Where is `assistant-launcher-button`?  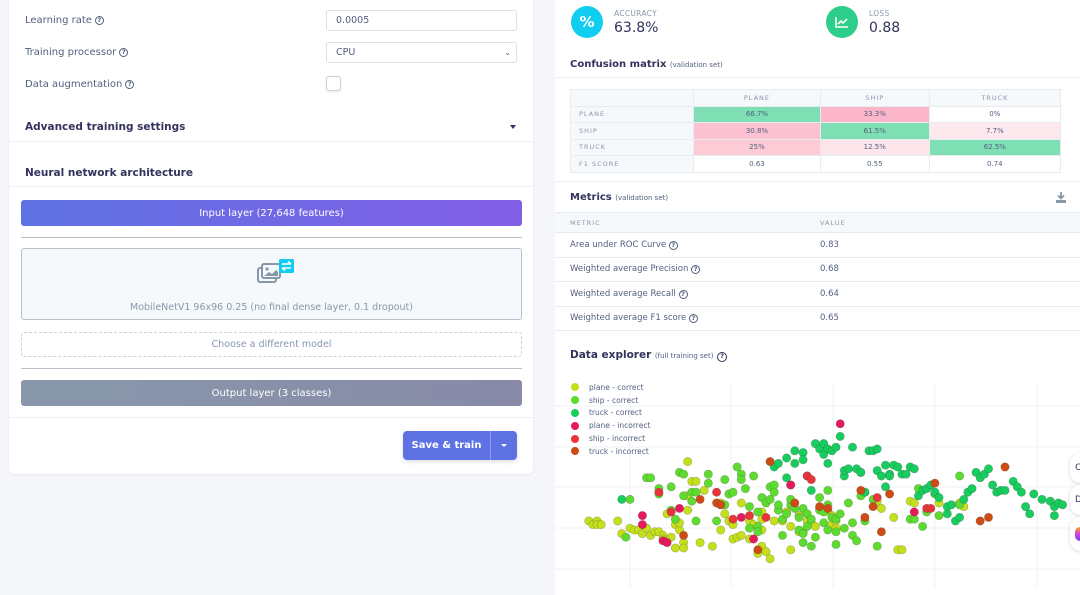 assistant-launcher-button is located at coordinates (1075, 534).